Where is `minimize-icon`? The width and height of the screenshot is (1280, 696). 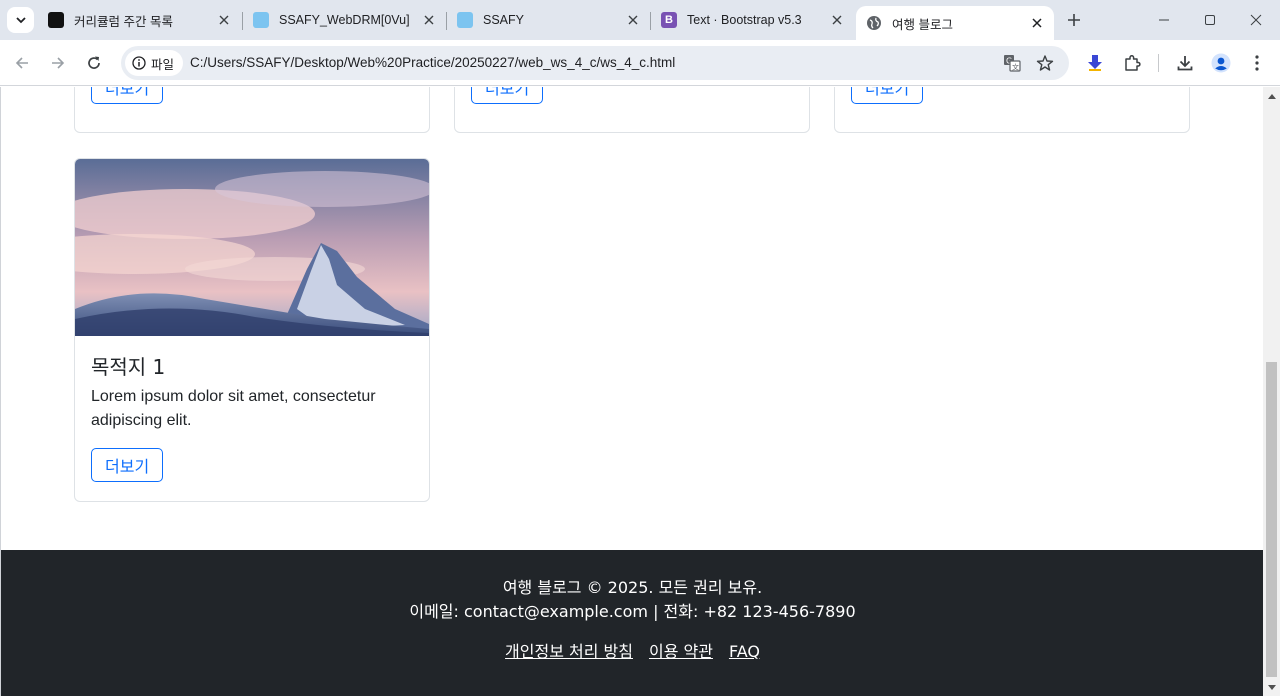 minimize-icon is located at coordinates (1164, 20).